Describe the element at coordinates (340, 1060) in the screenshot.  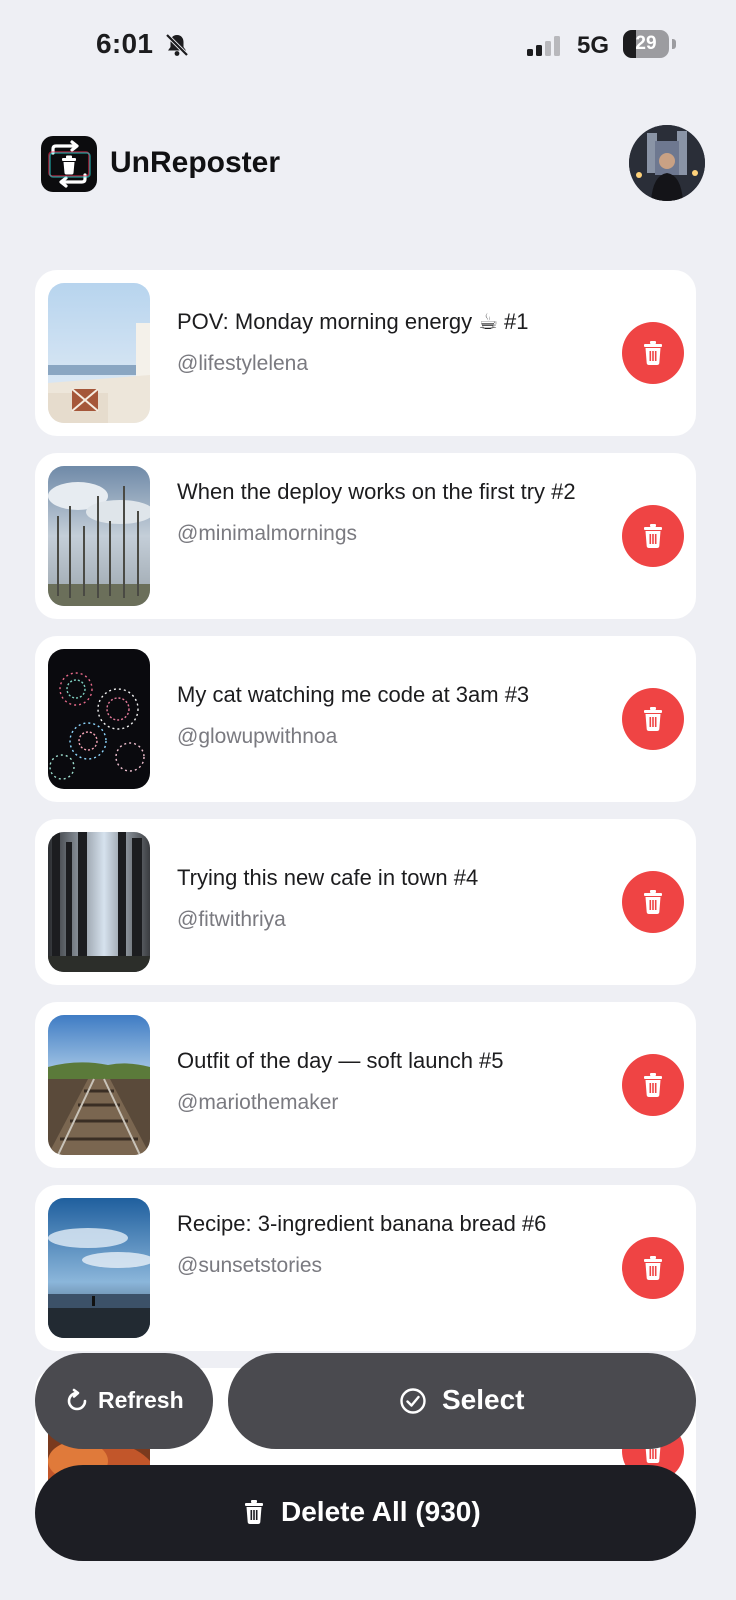
I see `post-title: Outfit of the day — soft launch #5` at that location.